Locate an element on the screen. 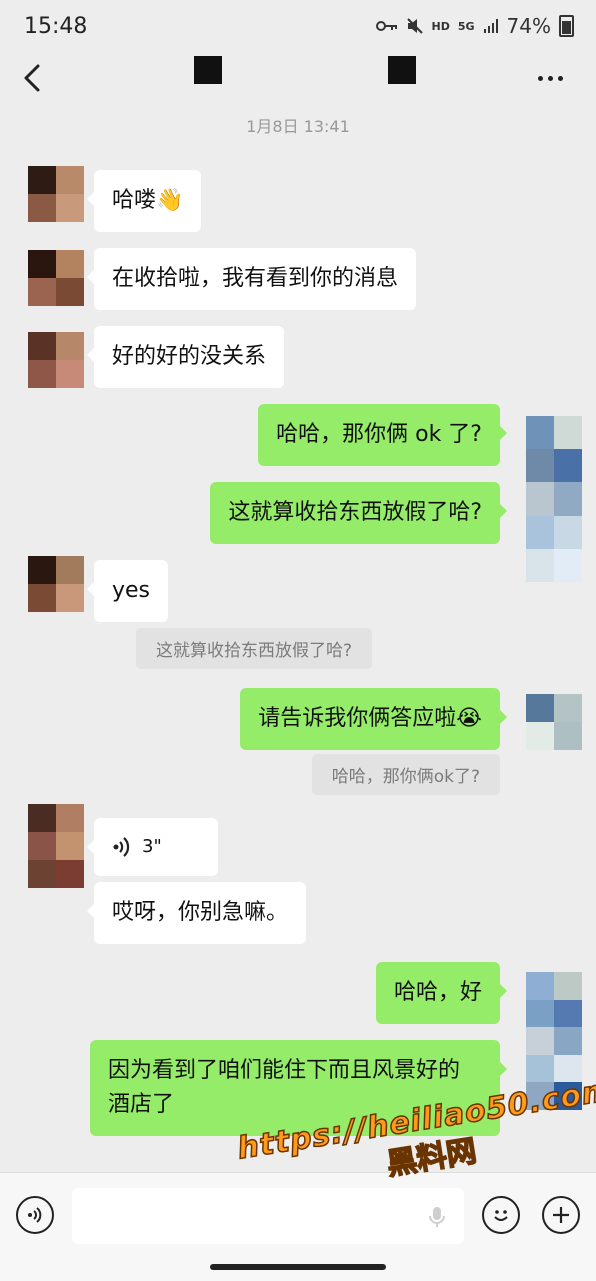 The image size is (596, 1281). message-bubble-right: 哈哈，好 is located at coordinates (441, 993).